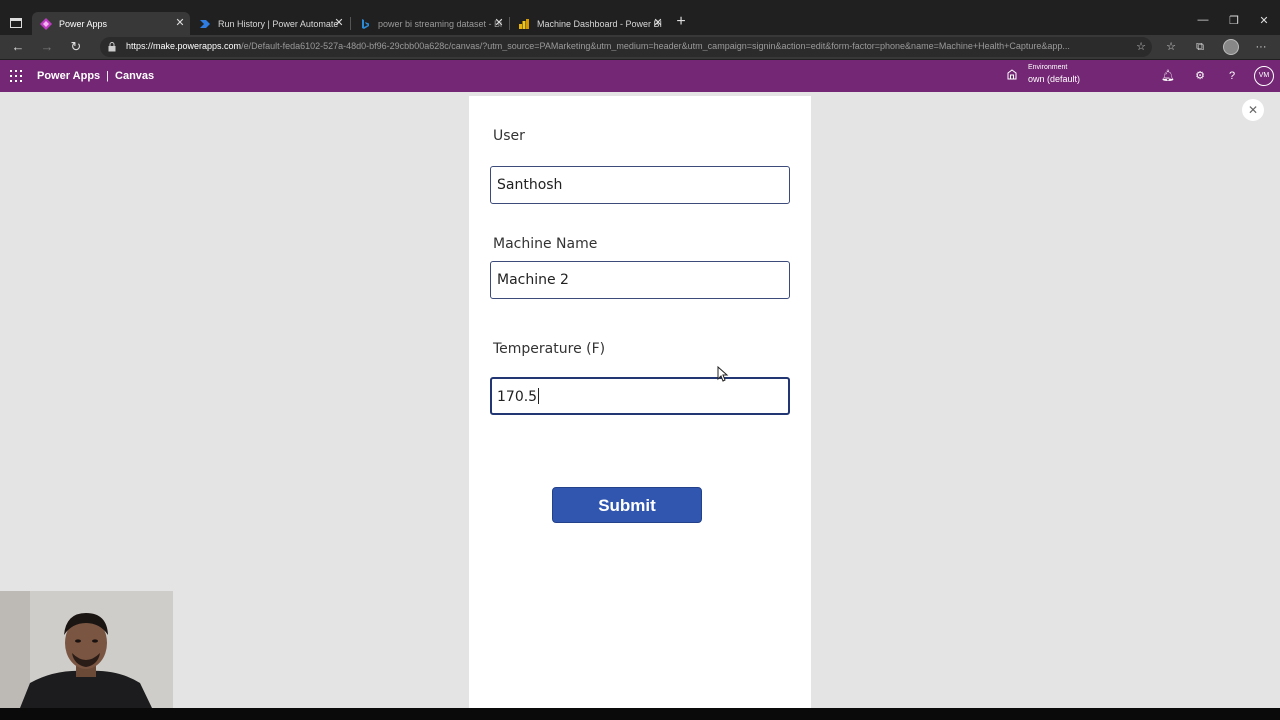 The image size is (1280, 720). What do you see at coordinates (600, 23) in the screenshot?
I see `tab-label: Machine Dashboard - Power BI` at bounding box center [600, 23].